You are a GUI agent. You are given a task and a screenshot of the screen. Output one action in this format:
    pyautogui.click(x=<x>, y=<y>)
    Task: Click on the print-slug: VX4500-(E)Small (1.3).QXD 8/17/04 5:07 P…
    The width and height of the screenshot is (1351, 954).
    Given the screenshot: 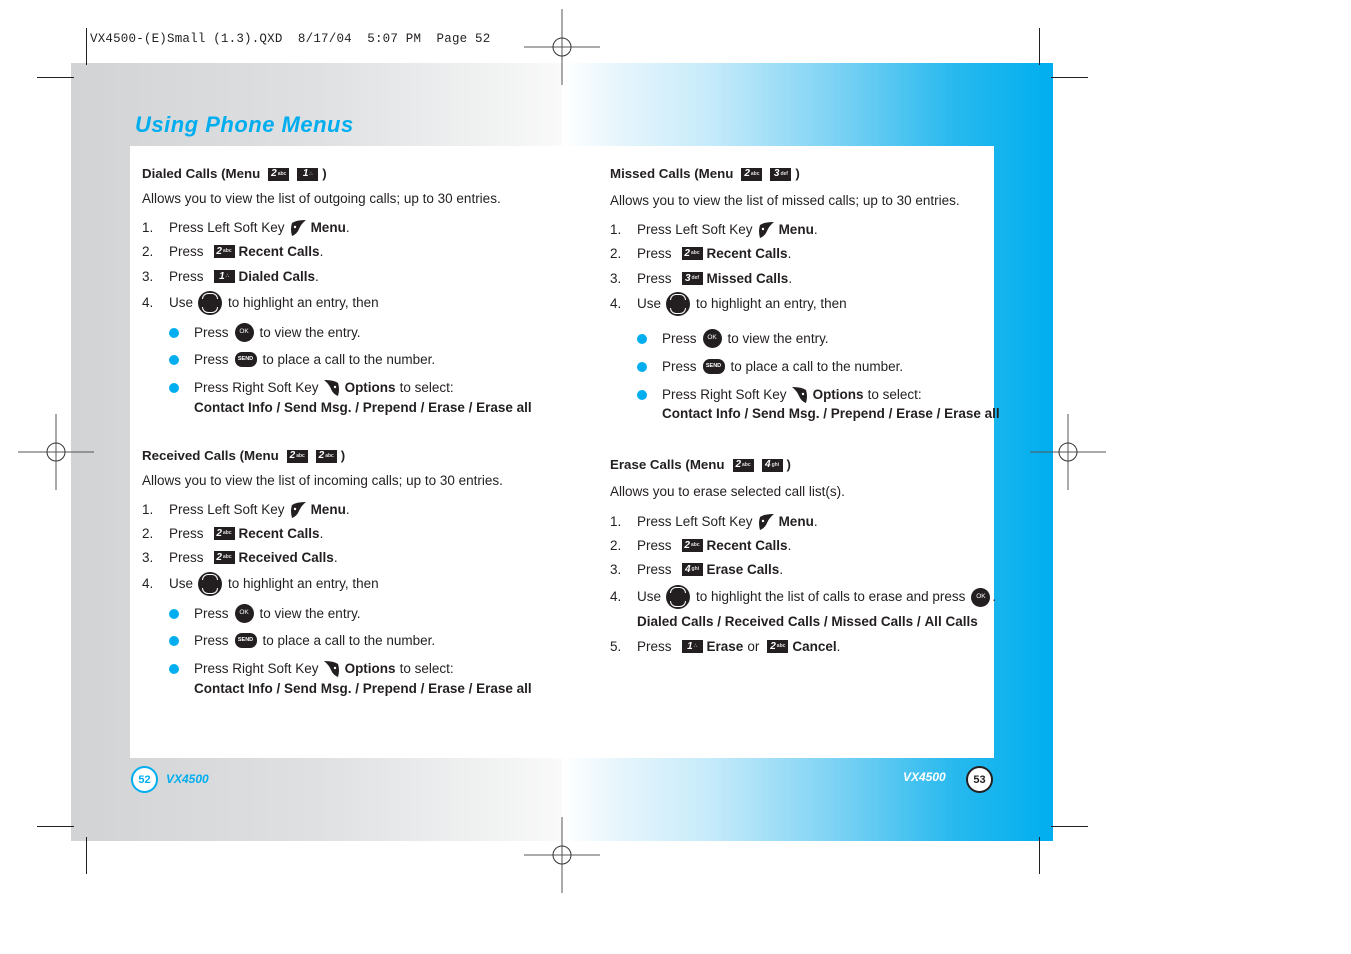 What is the action you would take?
    pyautogui.click(x=290, y=39)
    